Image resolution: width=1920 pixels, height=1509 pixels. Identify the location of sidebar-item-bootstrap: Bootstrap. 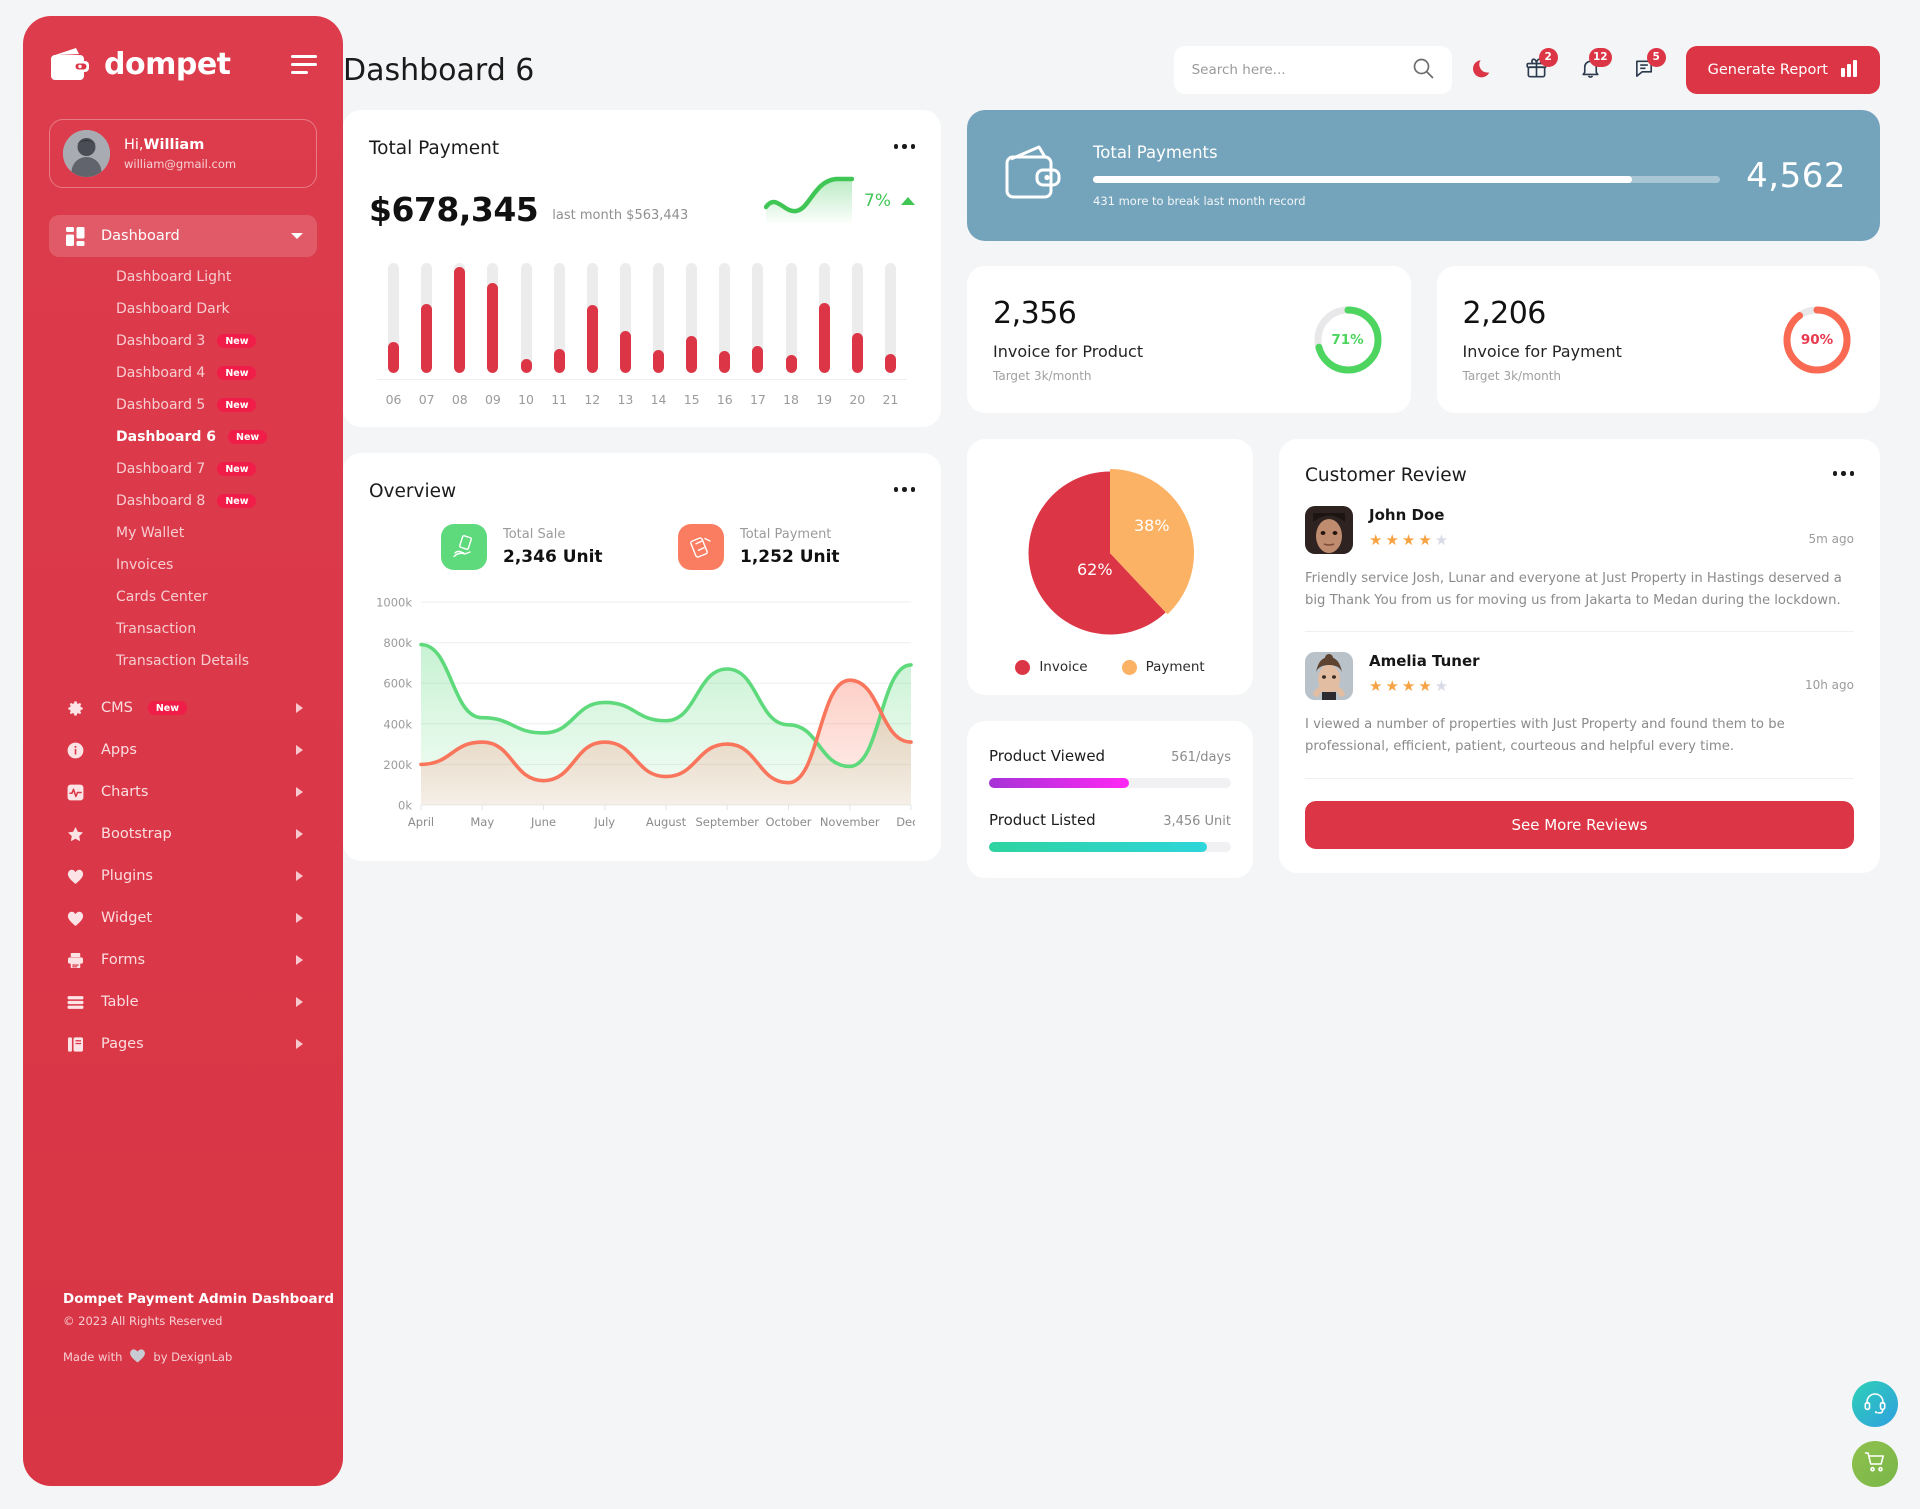
(183, 834).